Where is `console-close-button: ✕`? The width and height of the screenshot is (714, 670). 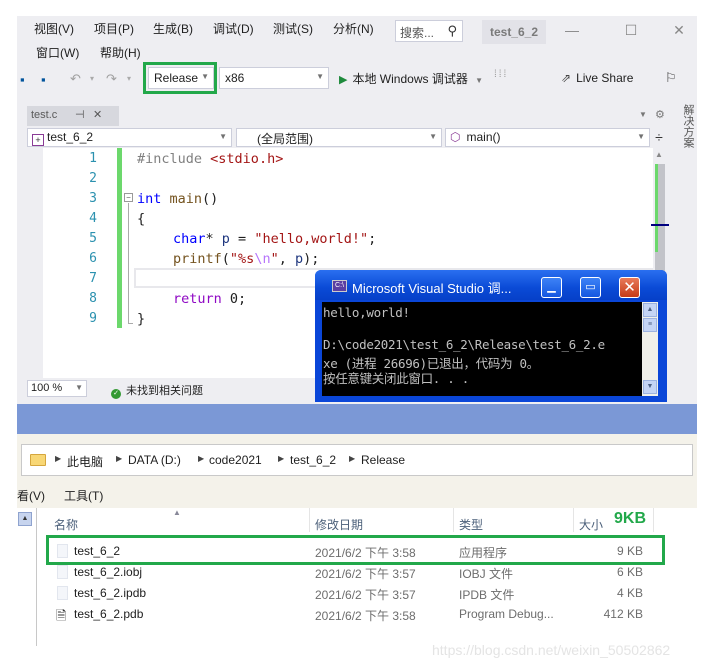 console-close-button: ✕ is located at coordinates (629, 287).